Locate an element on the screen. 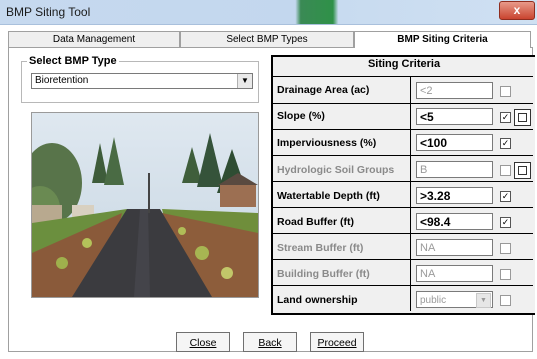 This screenshot has height=359, width=537. title-bar: BMP Siting Tool x is located at coordinates (268, 12).